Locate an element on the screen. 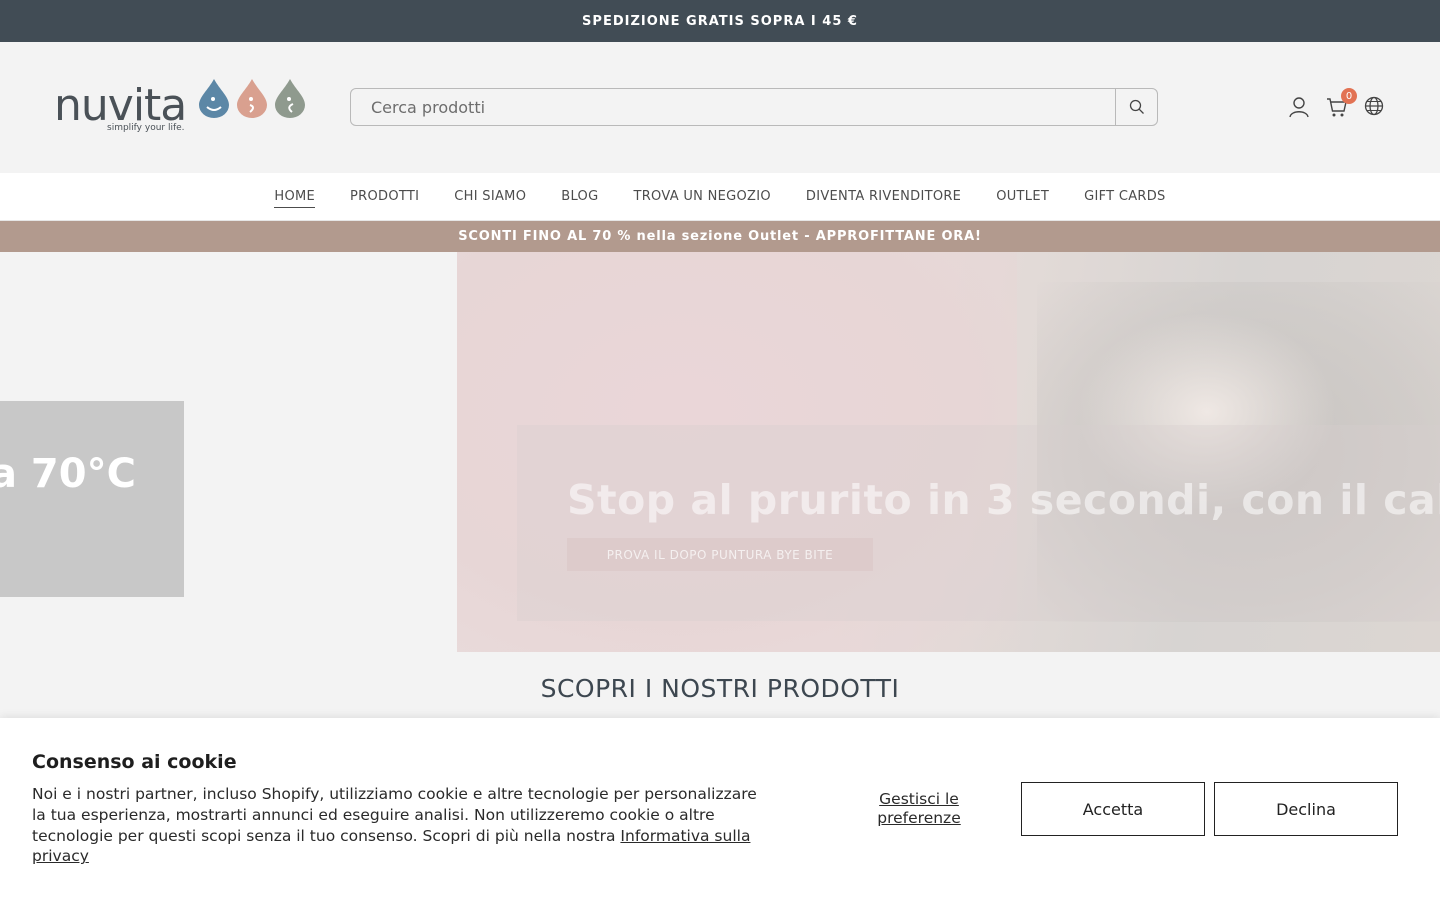  drop-gray-icon is located at coordinates (290, 98).